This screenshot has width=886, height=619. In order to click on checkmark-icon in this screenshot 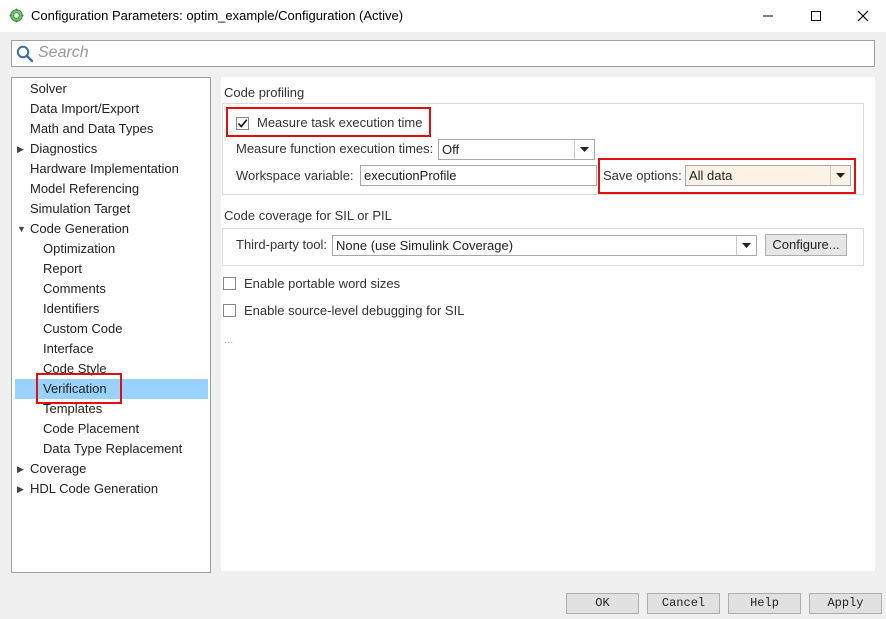, I will do `click(242, 123)`.